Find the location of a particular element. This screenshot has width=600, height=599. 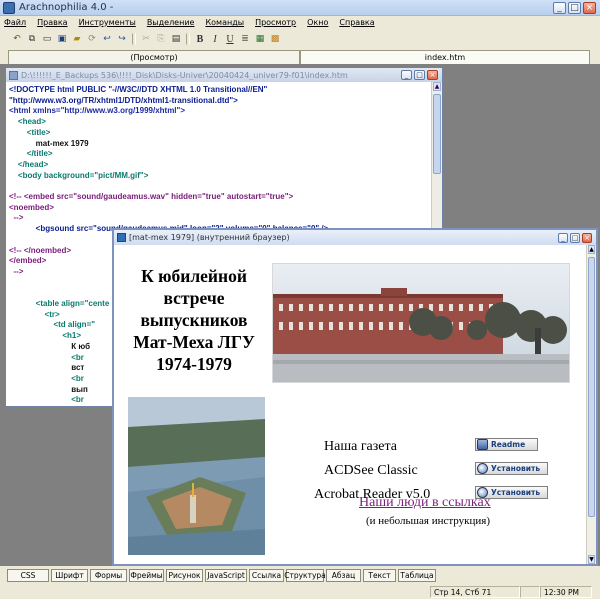

redo-icon: ↪ is located at coordinates (122, 39).